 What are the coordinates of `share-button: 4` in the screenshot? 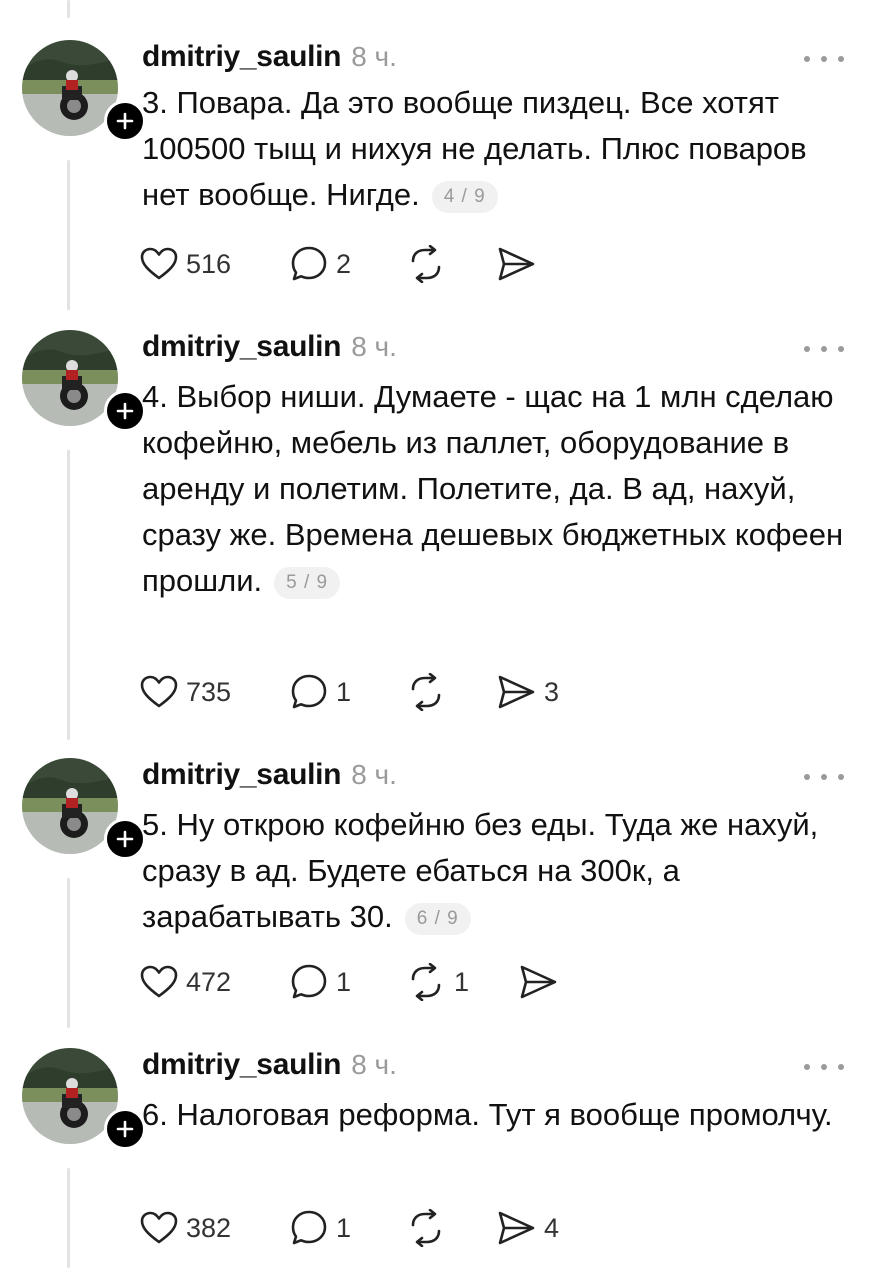 It's located at (527, 1228).